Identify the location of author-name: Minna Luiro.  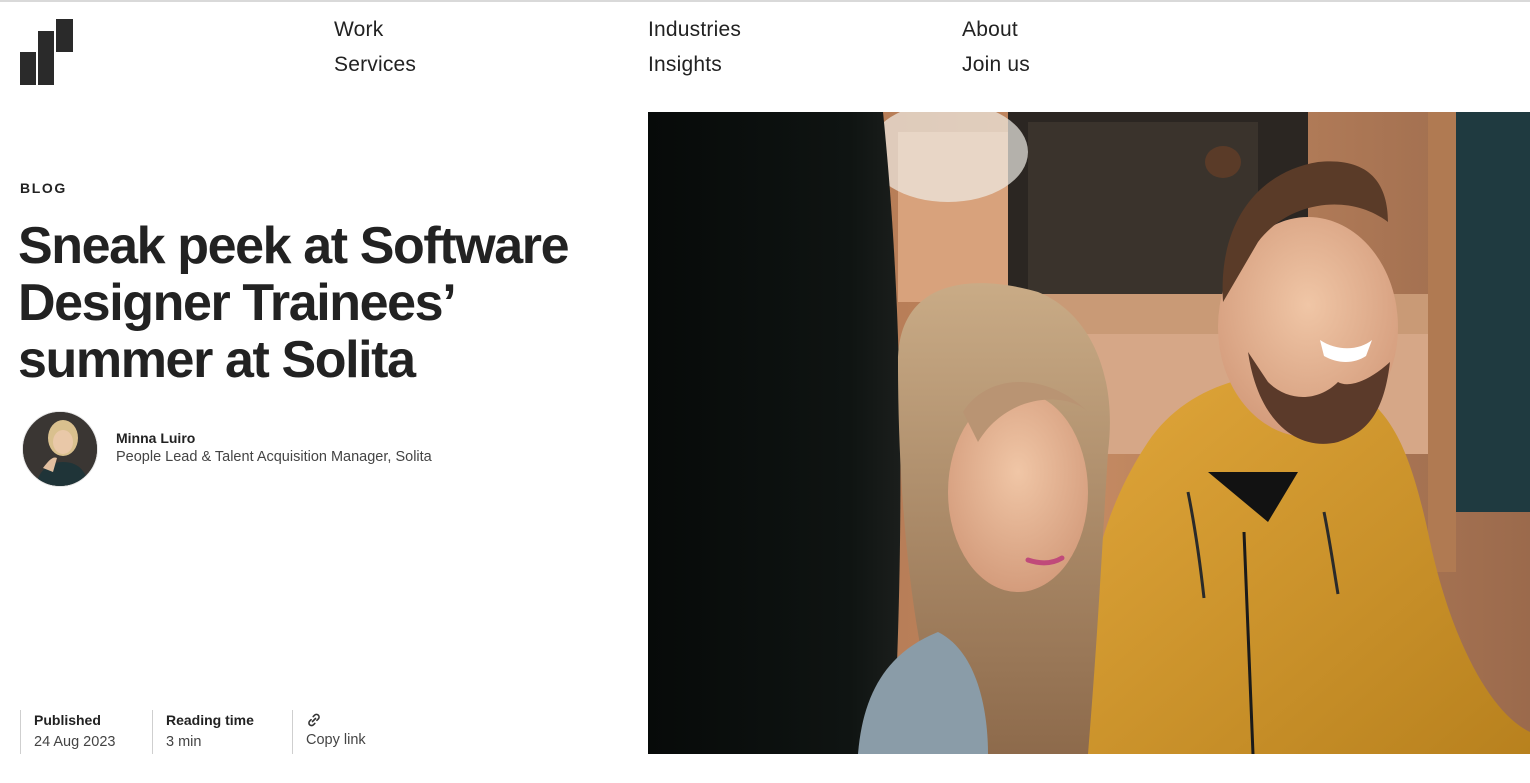
(156, 438).